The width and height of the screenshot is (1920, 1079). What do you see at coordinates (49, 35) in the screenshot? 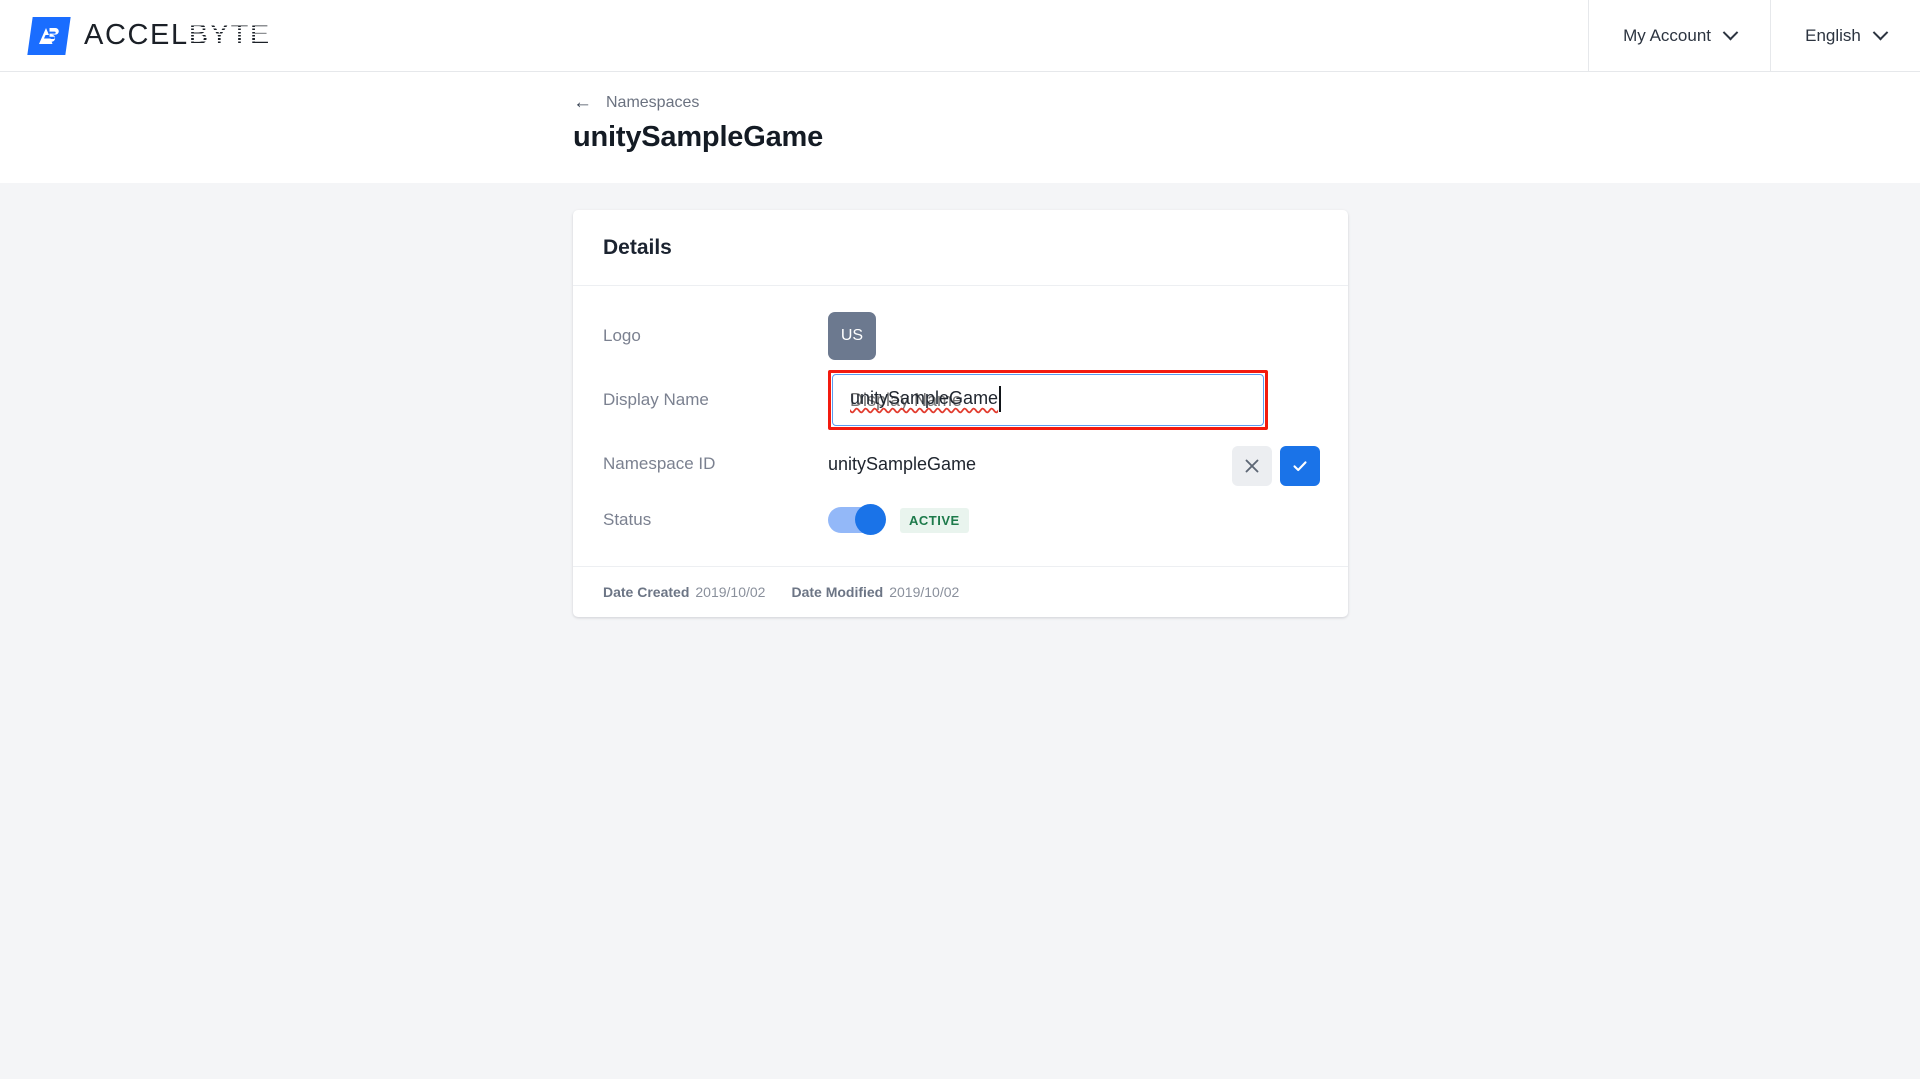
I see `accelbyte-mark-icon` at bounding box center [49, 35].